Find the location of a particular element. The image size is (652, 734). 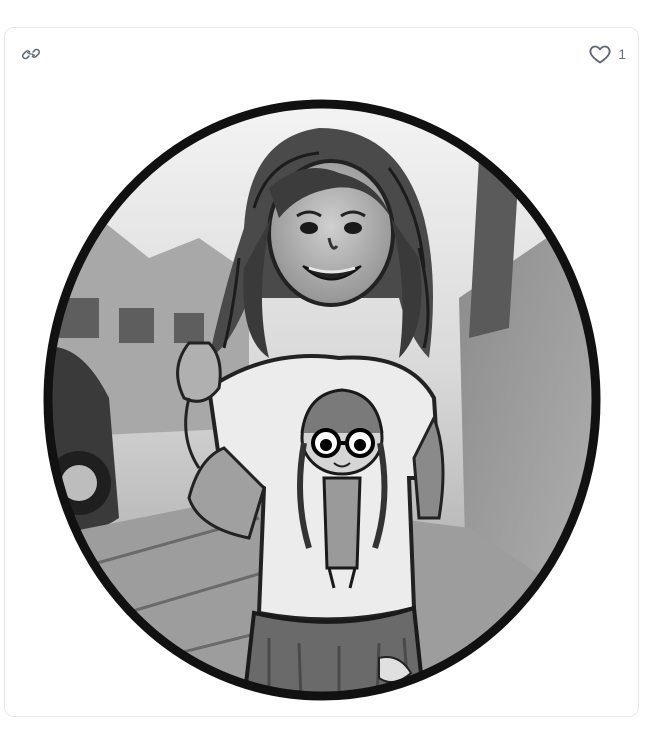

like-group: 1 is located at coordinates (607, 54).